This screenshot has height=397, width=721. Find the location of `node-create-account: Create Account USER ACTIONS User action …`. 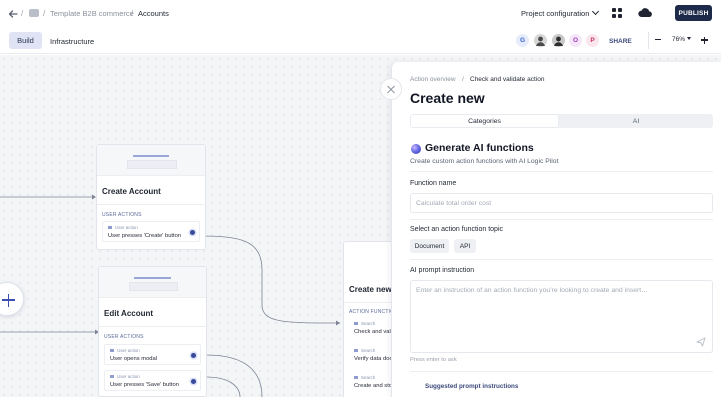

node-create-account: Create Account USER ACTIONS User action … is located at coordinates (151, 197).